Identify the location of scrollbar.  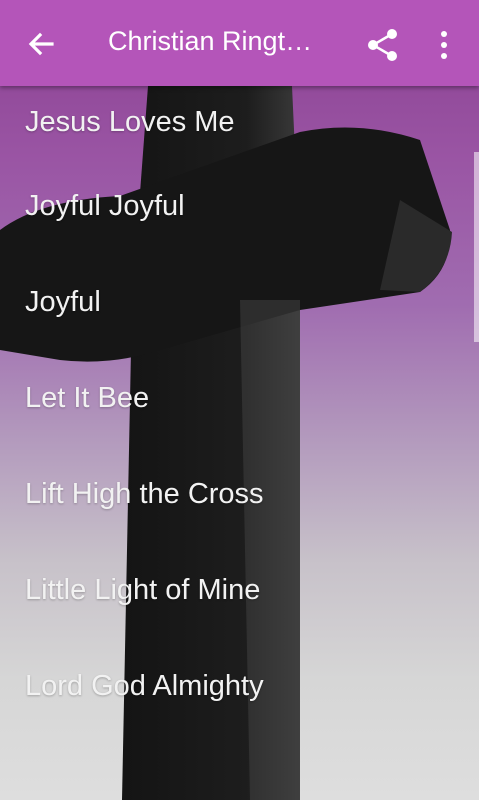
(476, 247).